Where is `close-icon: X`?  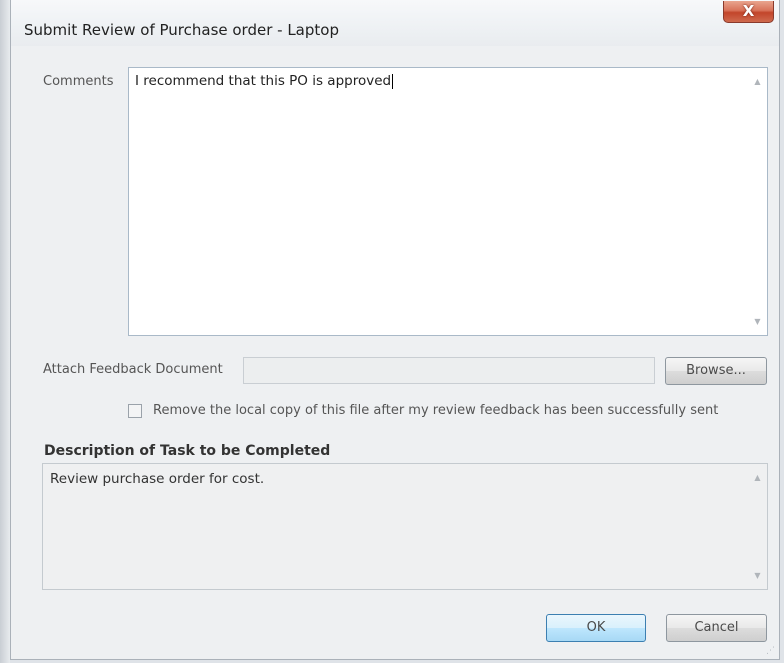
close-icon: X is located at coordinates (748, 11).